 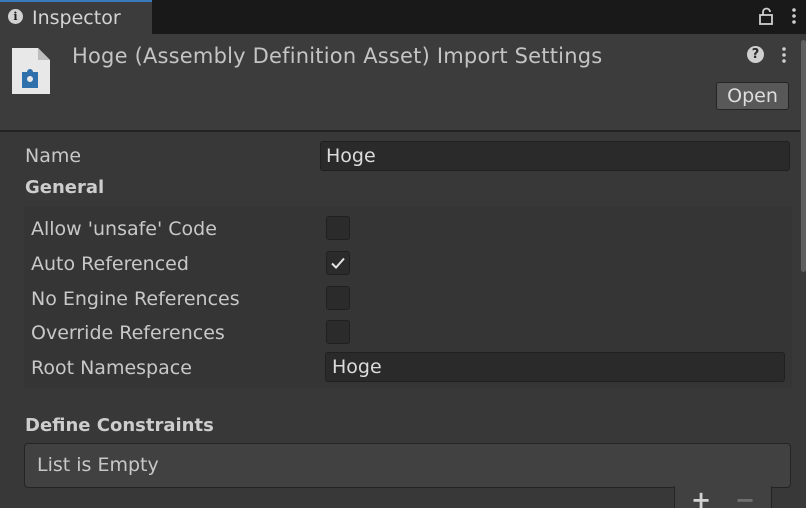 I want to click on override-references-label: Override References, so click(x=128, y=333).